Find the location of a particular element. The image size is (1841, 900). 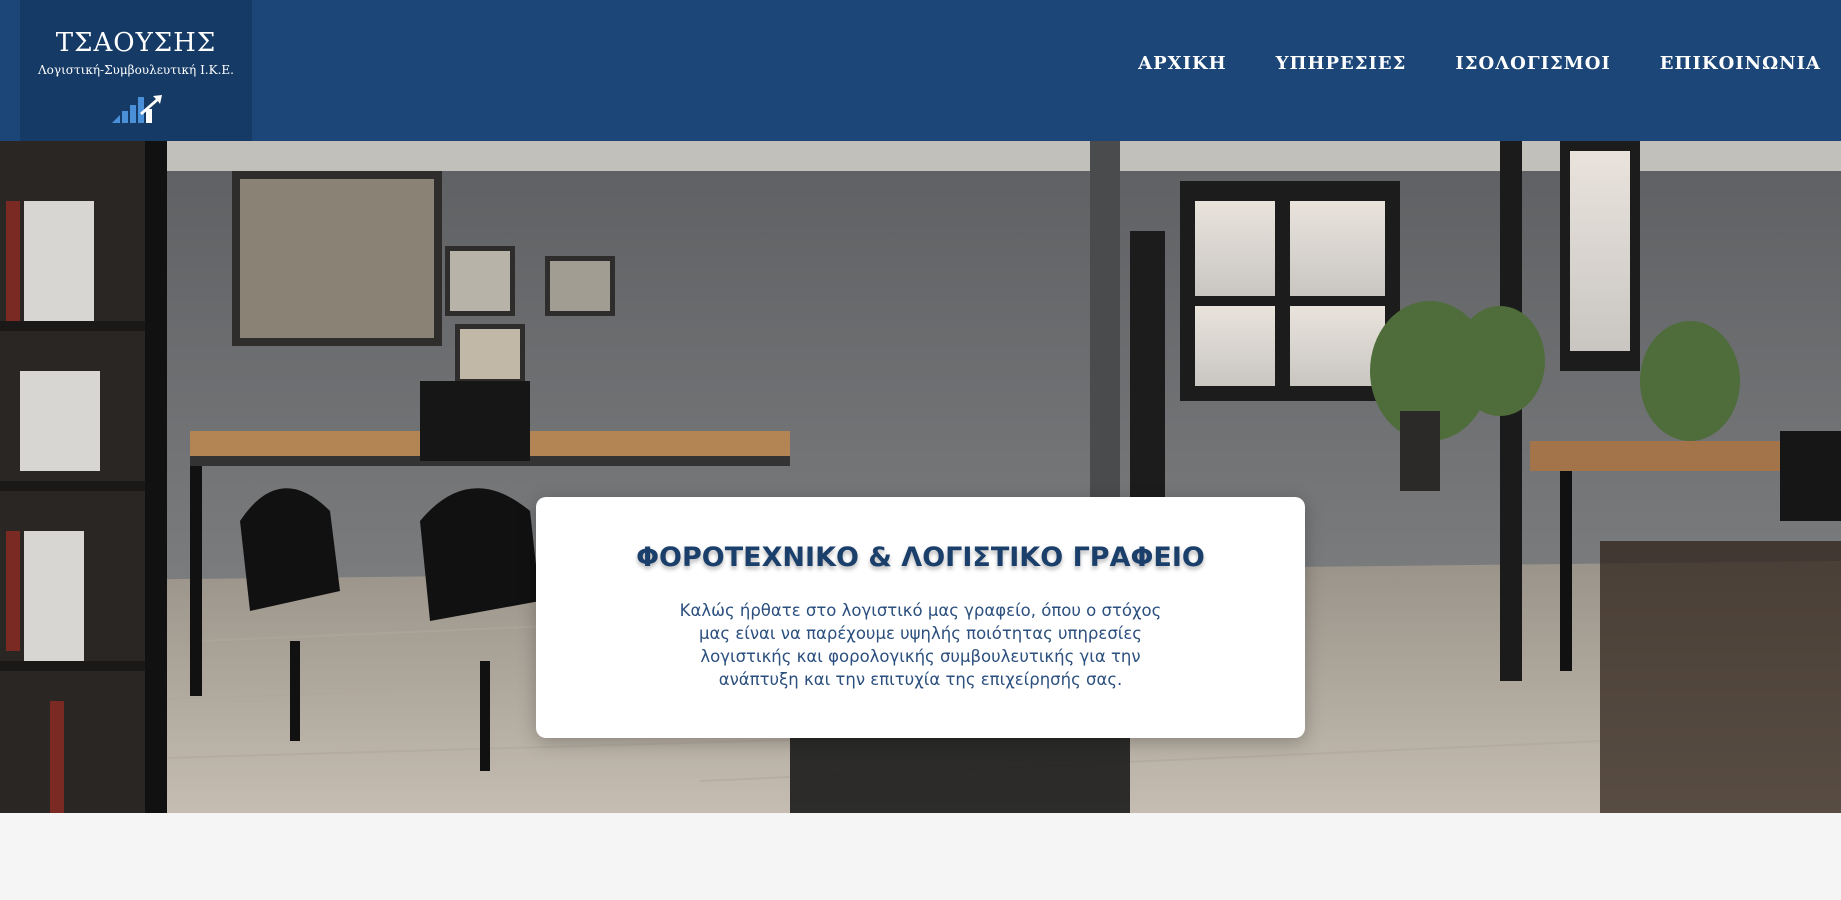

logo: ΤΣΑΟΥΣΗΣ Λογιστική-Συμβουλευτική Ι.Κ.Ε. is located at coordinates (136, 70).